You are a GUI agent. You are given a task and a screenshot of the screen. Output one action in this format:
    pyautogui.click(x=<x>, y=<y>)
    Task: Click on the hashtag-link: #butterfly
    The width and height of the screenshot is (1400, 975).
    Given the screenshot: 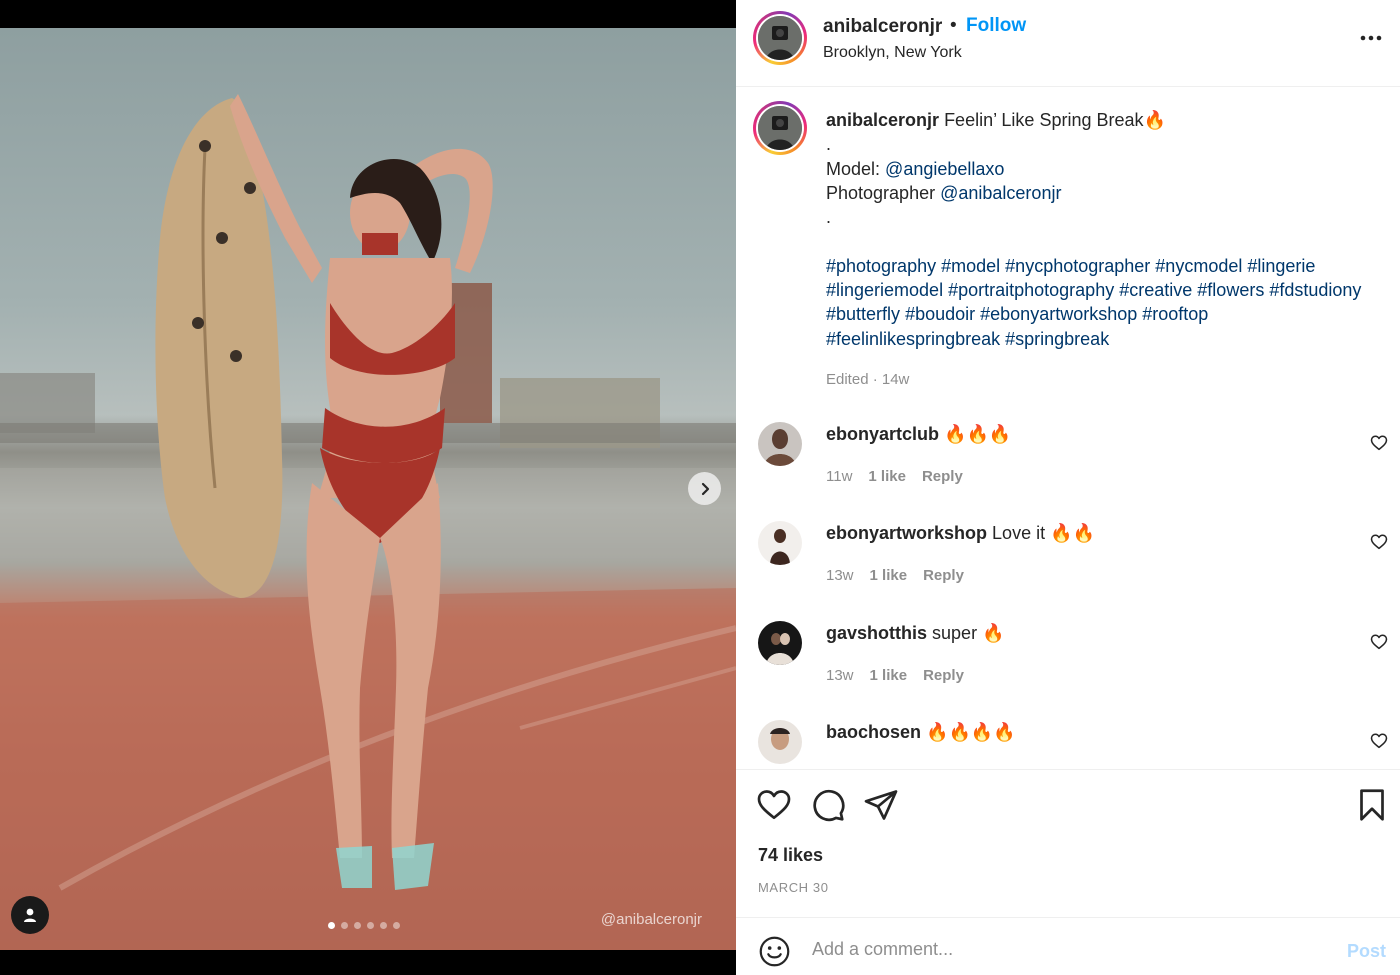 What is the action you would take?
    pyautogui.click(x=863, y=314)
    